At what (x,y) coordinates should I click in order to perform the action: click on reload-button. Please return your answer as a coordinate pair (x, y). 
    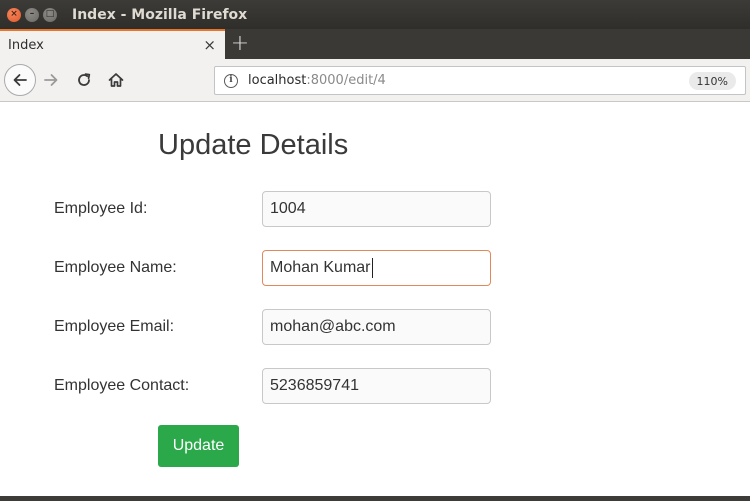
    Looking at the image, I should click on (84, 80).